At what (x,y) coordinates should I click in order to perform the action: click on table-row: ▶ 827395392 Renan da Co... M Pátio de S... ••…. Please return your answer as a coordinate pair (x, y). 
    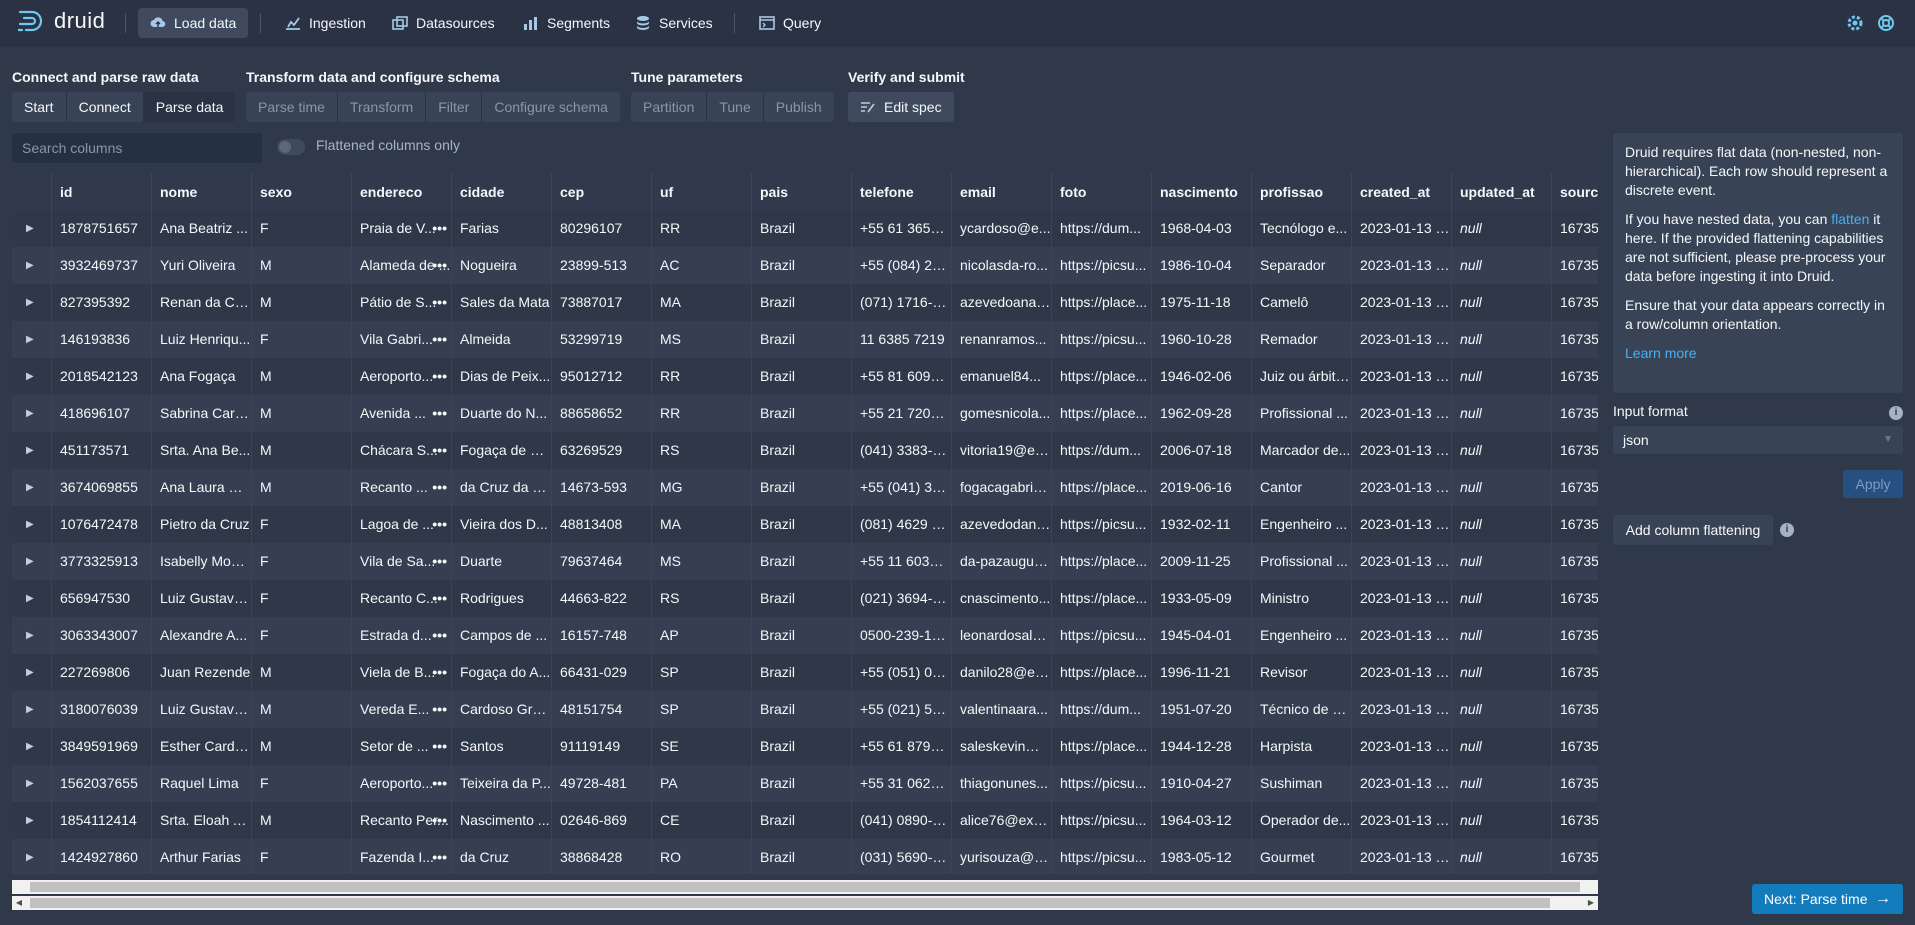
    Looking at the image, I should click on (805, 302).